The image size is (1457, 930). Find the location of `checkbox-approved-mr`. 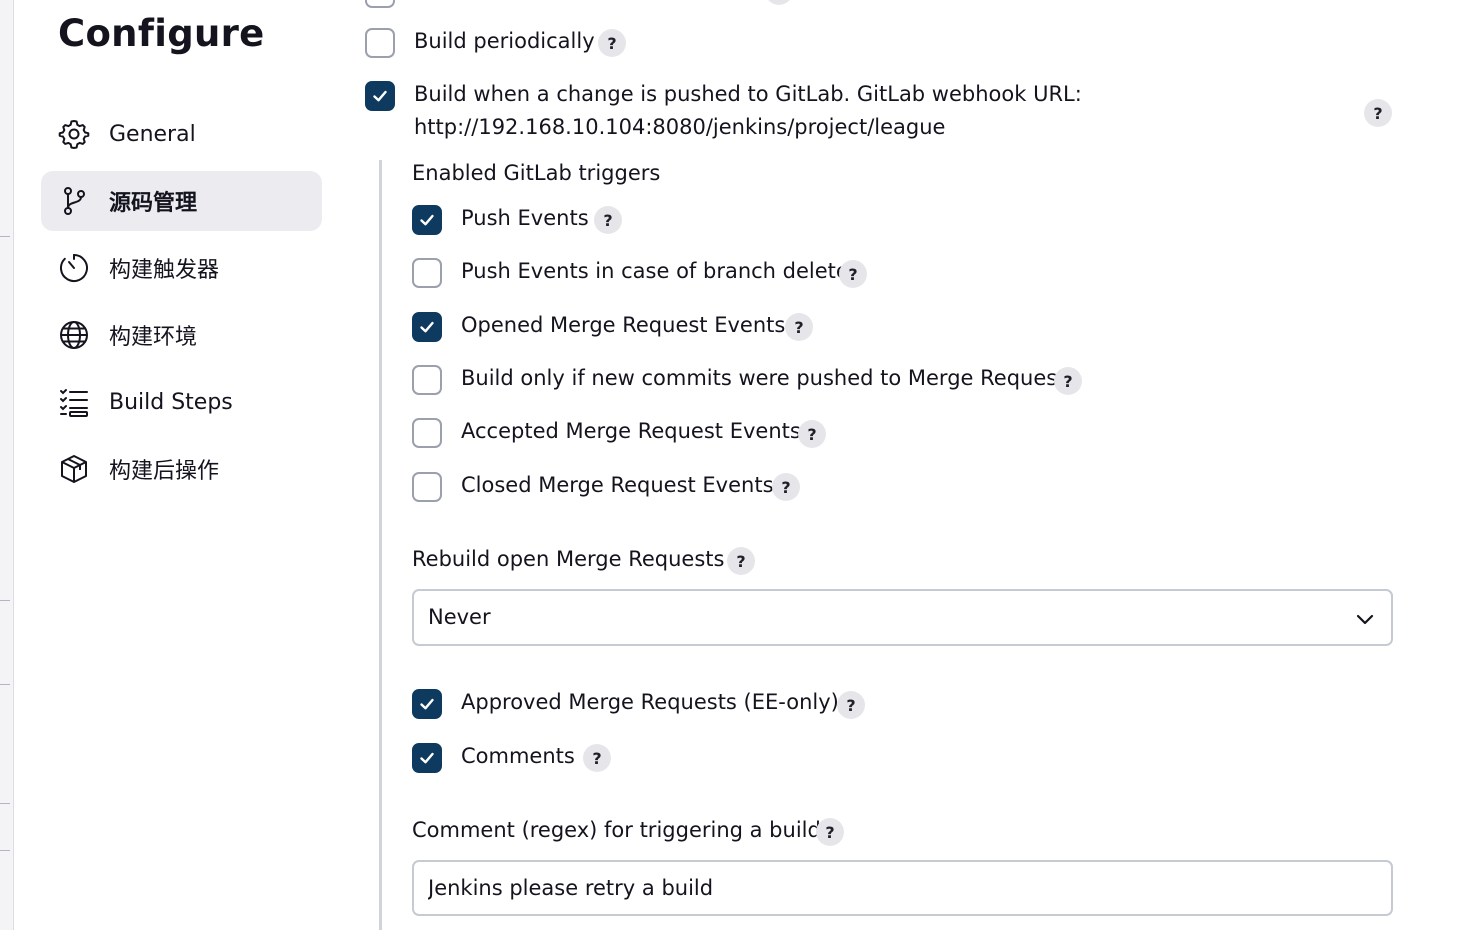

checkbox-approved-mr is located at coordinates (427, 704).